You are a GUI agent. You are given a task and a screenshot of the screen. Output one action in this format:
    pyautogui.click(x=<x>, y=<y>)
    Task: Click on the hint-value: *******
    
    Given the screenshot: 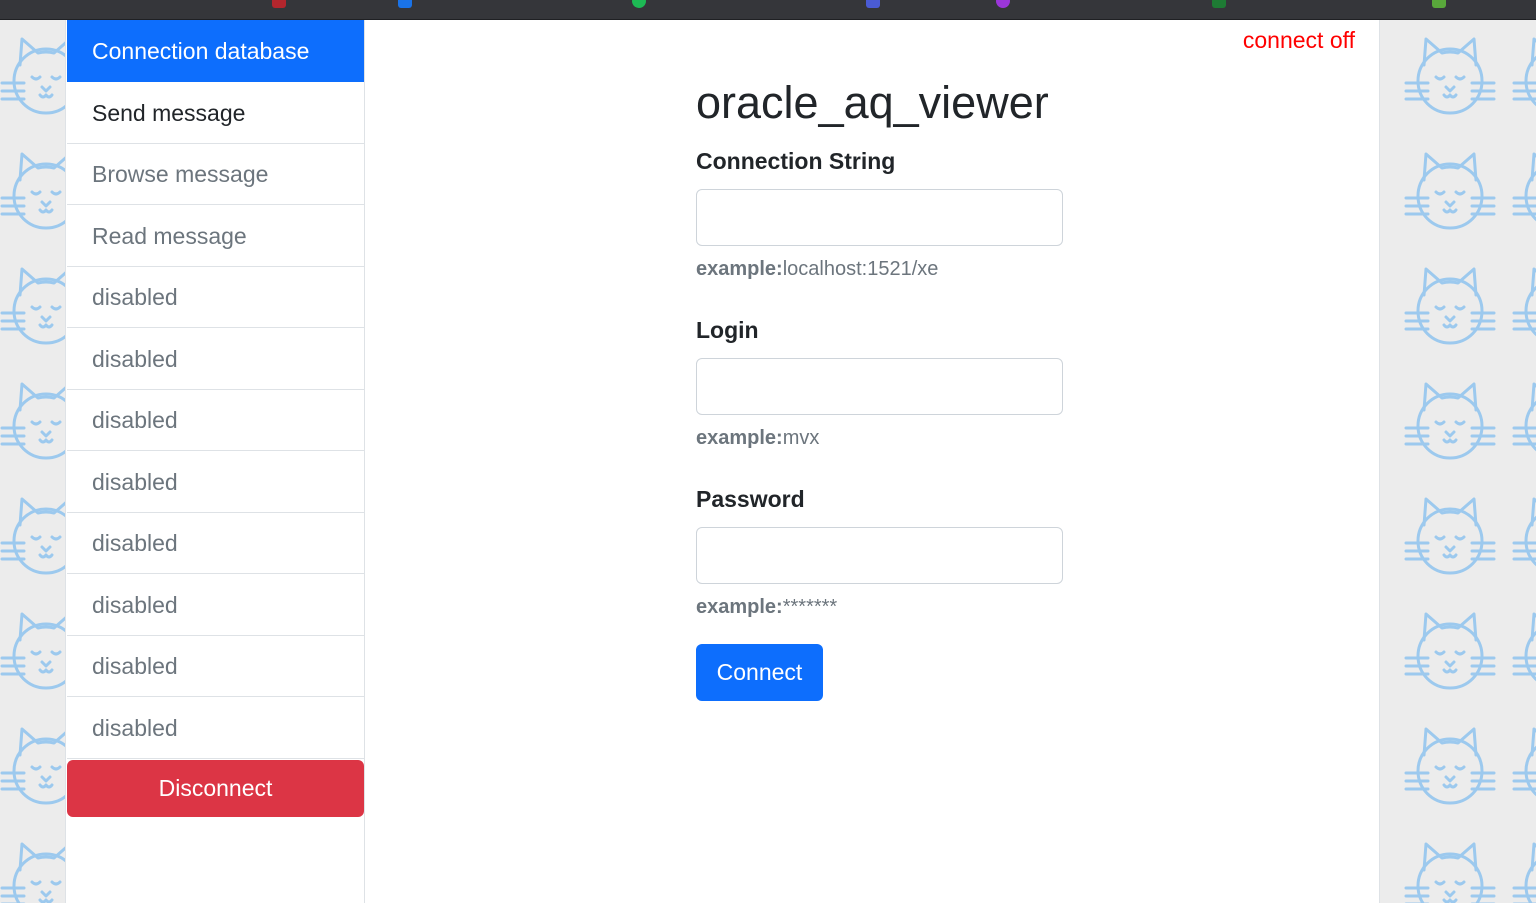 What is the action you would take?
    pyautogui.click(x=810, y=607)
    